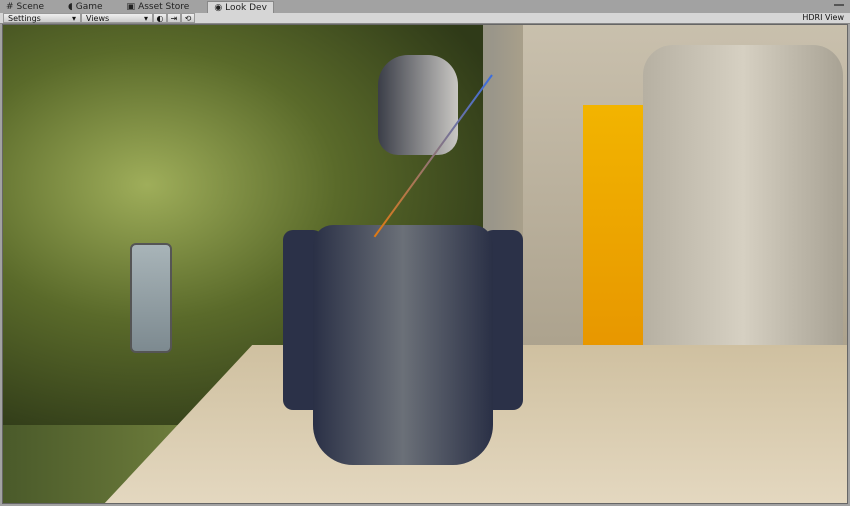 This screenshot has width=850, height=506. Describe the element at coordinates (403, 345) in the screenshot. I see `robot-torso` at that location.